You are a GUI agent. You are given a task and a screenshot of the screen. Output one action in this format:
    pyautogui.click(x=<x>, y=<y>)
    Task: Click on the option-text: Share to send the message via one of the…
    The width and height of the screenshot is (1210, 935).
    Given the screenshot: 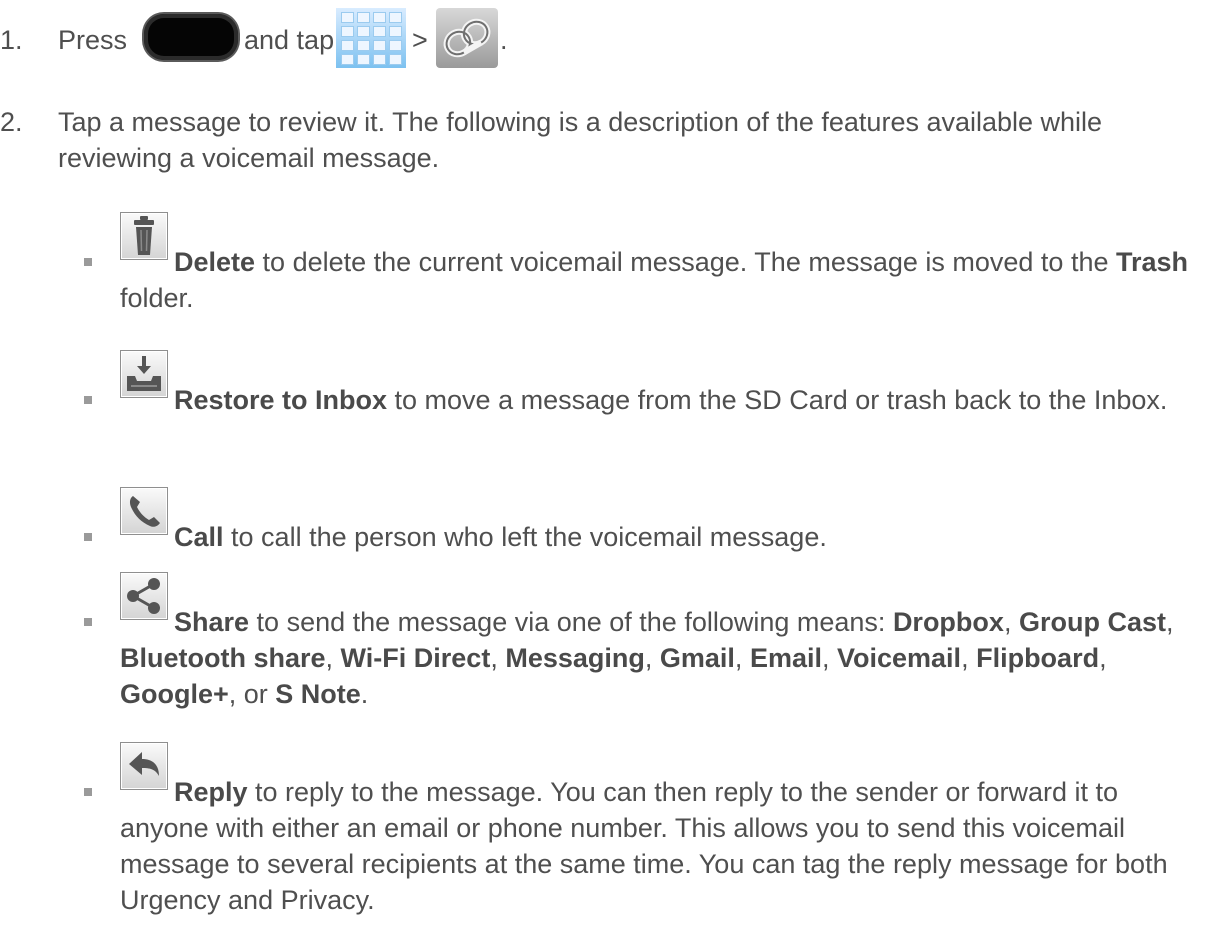 What is the action you would take?
    pyautogui.click(x=660, y=658)
    